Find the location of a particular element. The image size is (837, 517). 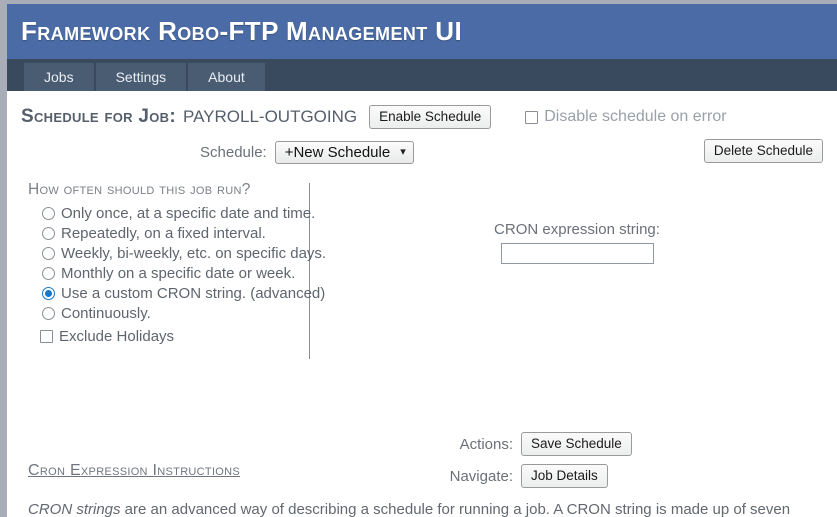

disable-on-error-checkbox is located at coordinates (532, 117).